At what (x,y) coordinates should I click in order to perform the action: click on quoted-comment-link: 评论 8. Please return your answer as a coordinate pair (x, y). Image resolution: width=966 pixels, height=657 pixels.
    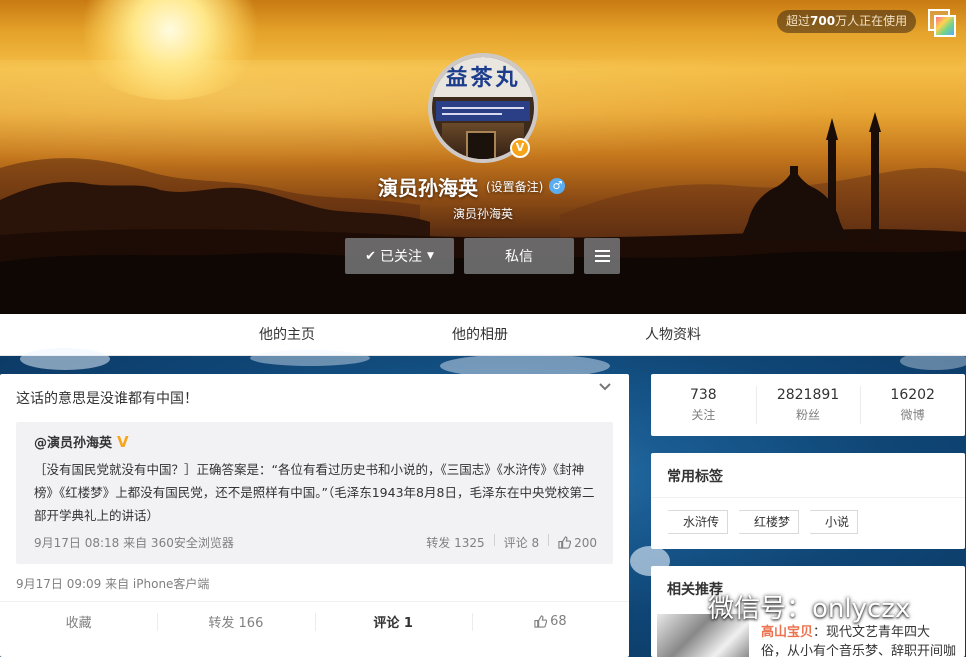
    Looking at the image, I should click on (521, 542).